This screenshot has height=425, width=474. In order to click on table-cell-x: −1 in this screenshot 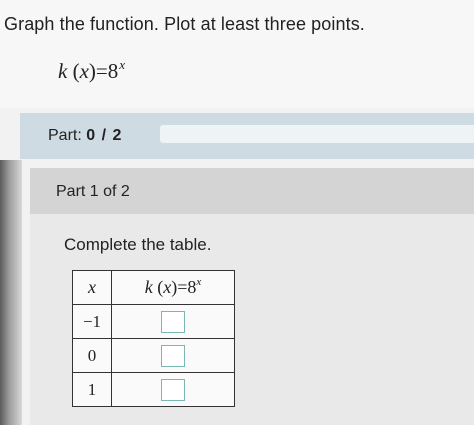, I will do `click(92, 321)`.